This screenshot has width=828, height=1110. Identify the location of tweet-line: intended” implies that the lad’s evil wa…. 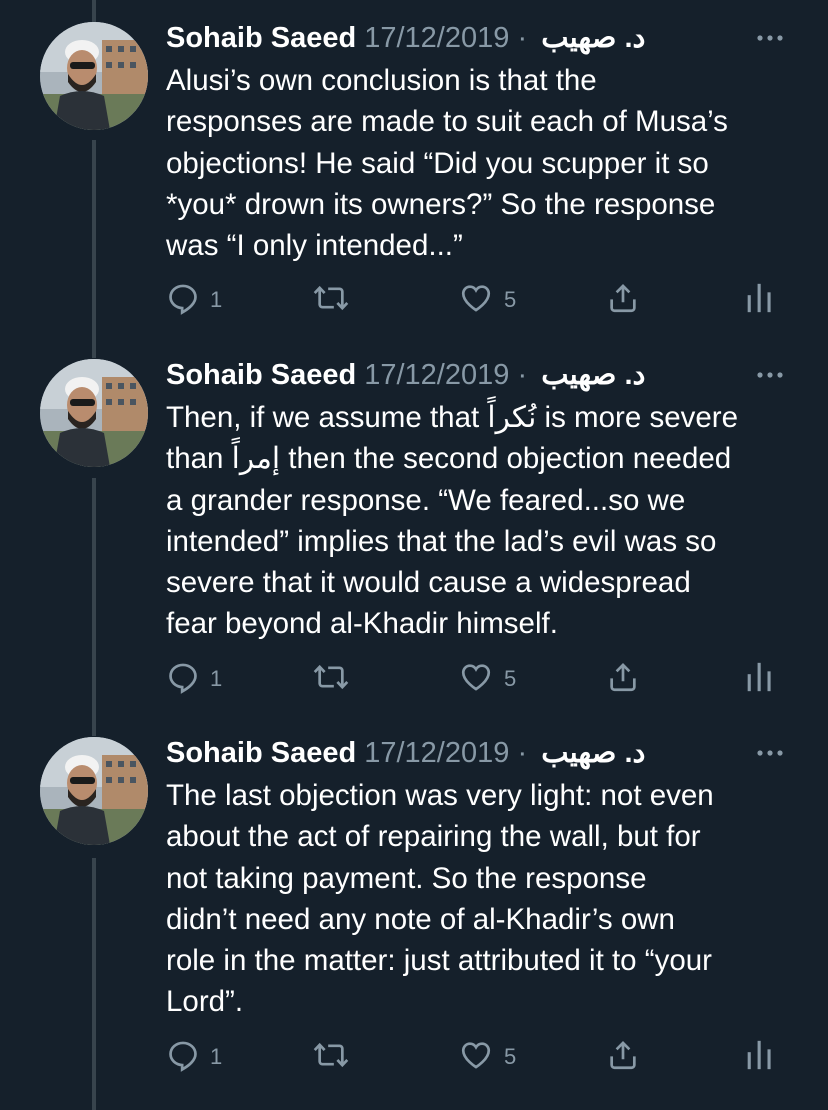
(441, 541).